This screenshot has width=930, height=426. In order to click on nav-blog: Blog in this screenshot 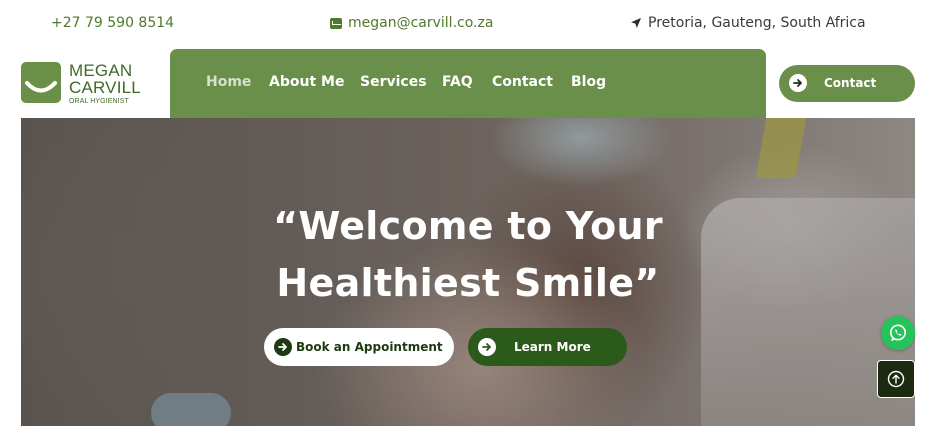, I will do `click(588, 82)`.